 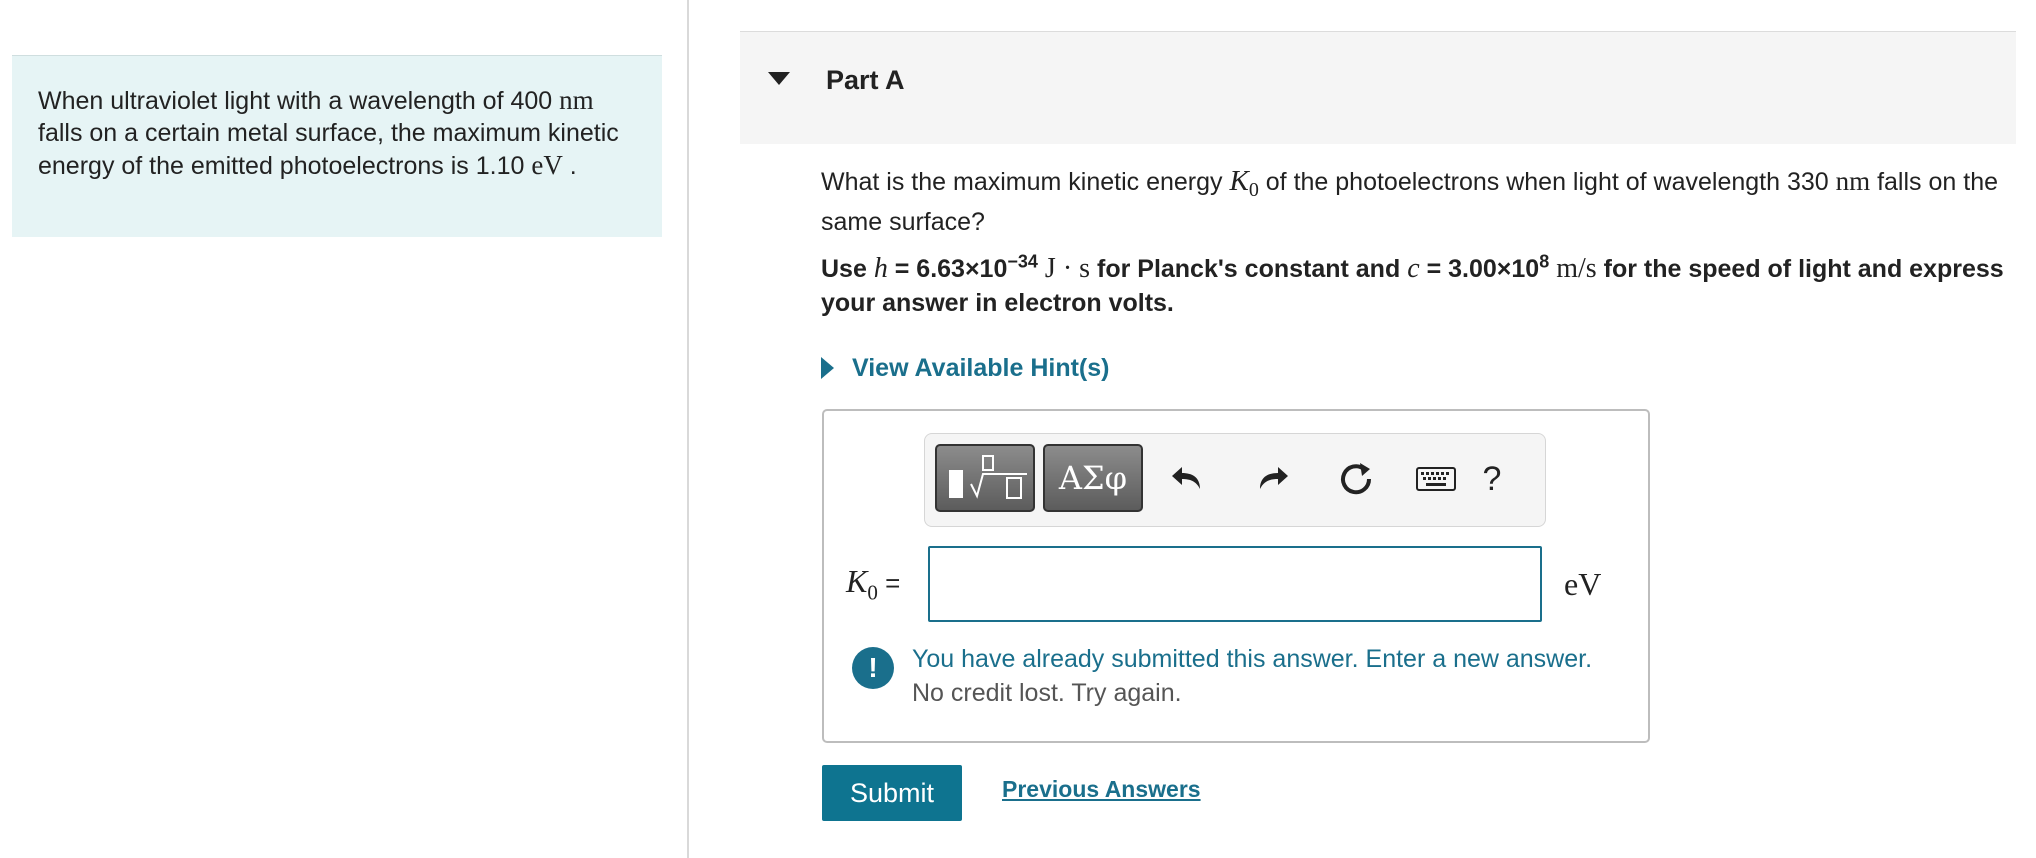 What do you see at coordinates (947, 269) in the screenshot?
I see `h-value: = 6.63×10` at bounding box center [947, 269].